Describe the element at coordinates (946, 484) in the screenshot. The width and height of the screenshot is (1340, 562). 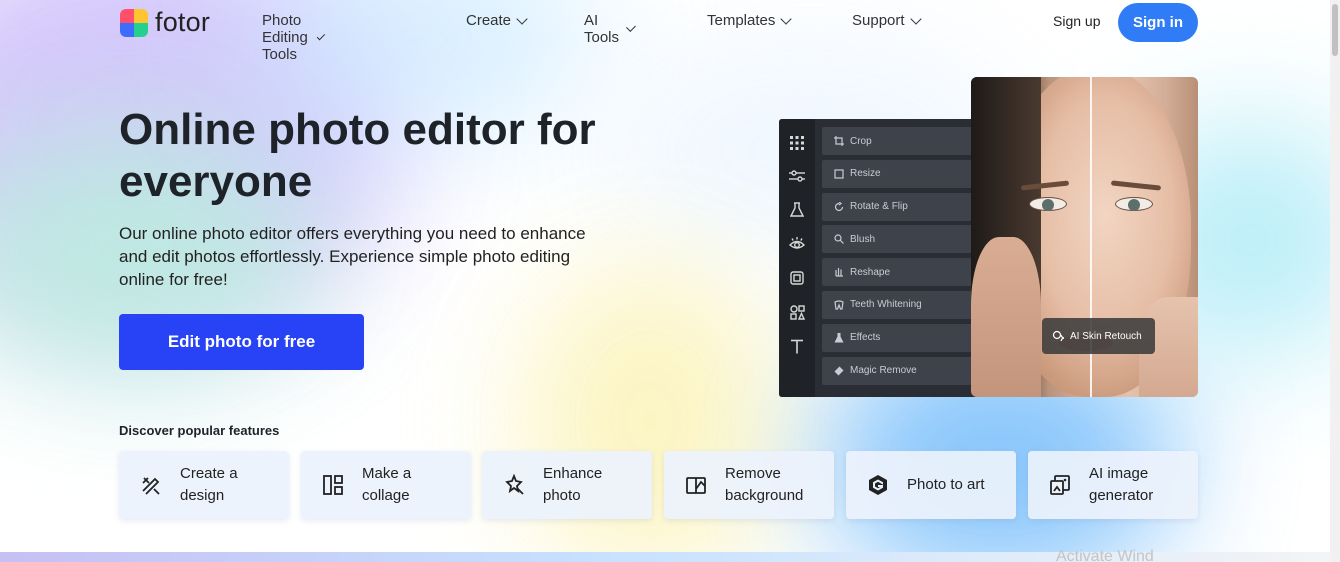
I see `feature-label: Photo to art` at that location.